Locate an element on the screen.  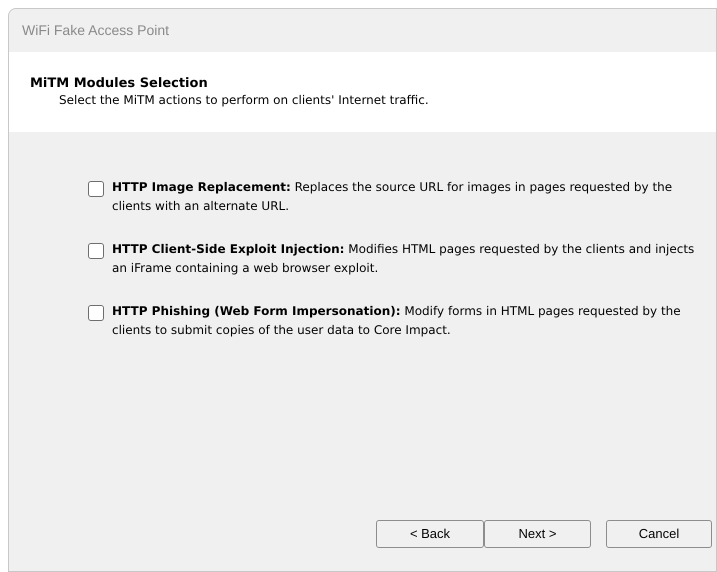
header-subtitle: Select the MiTM actions to perform on clients' Internet traffic. is located at coordinates (244, 100).